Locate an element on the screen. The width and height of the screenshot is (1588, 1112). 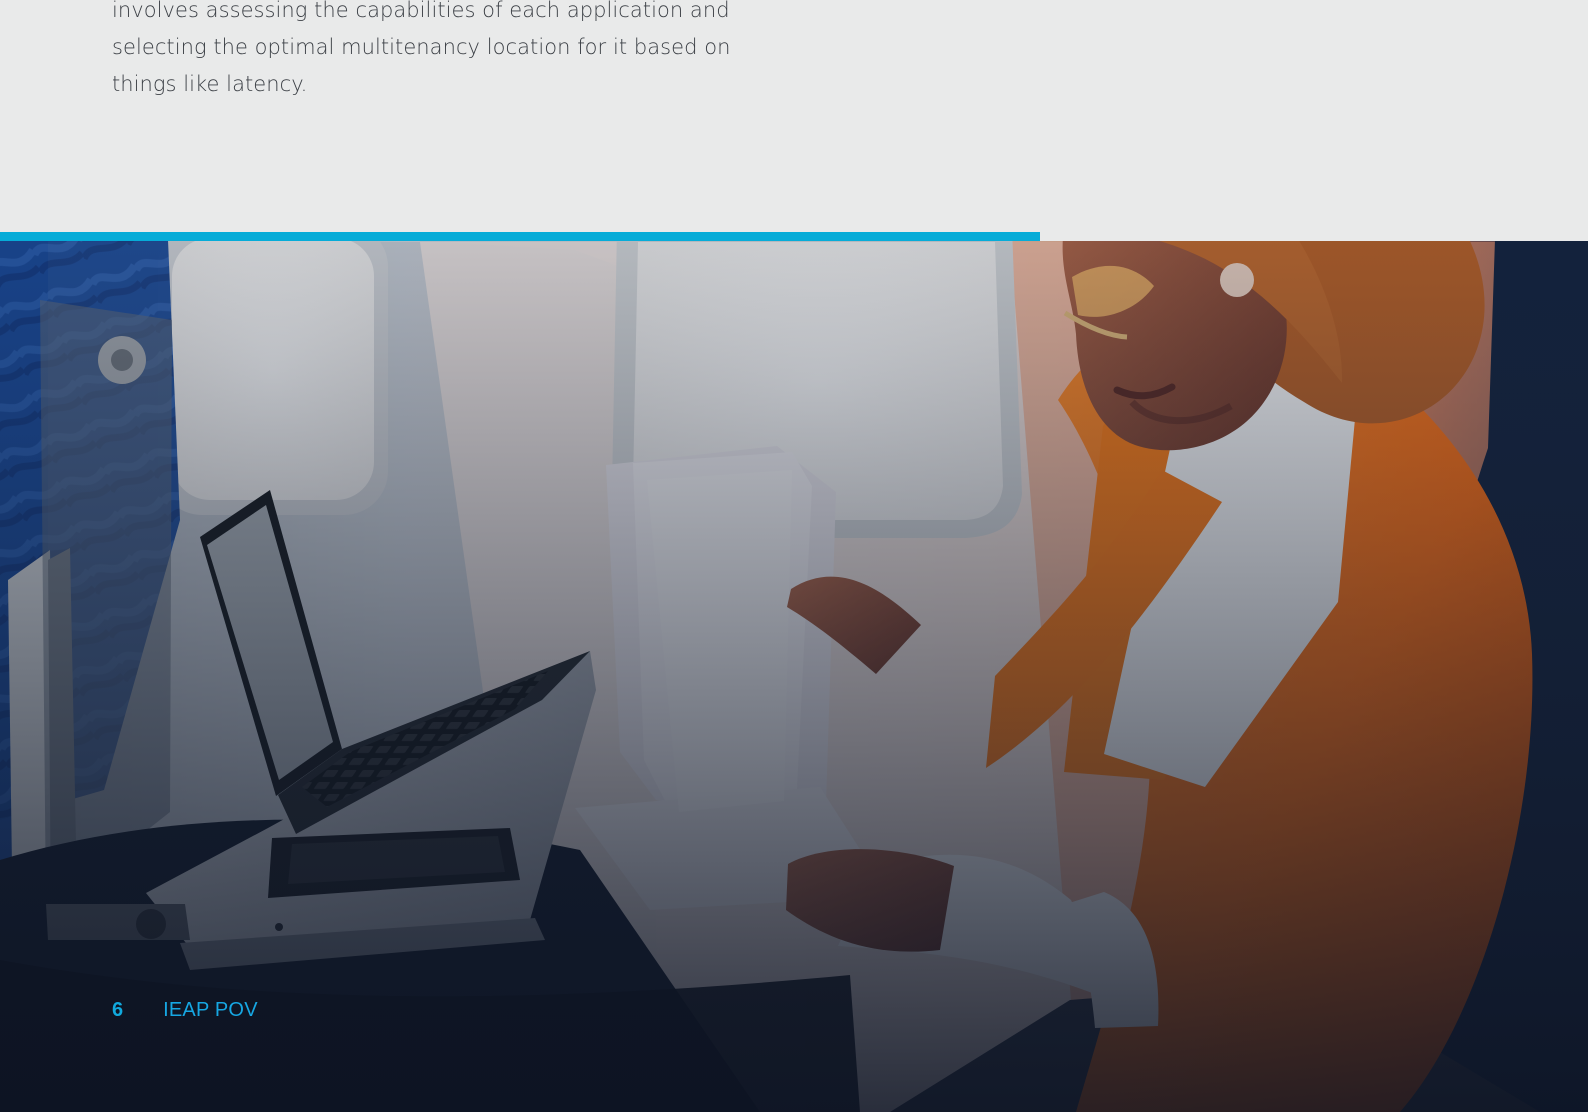
footer-label: IEAP POV is located at coordinates (210, 1010).